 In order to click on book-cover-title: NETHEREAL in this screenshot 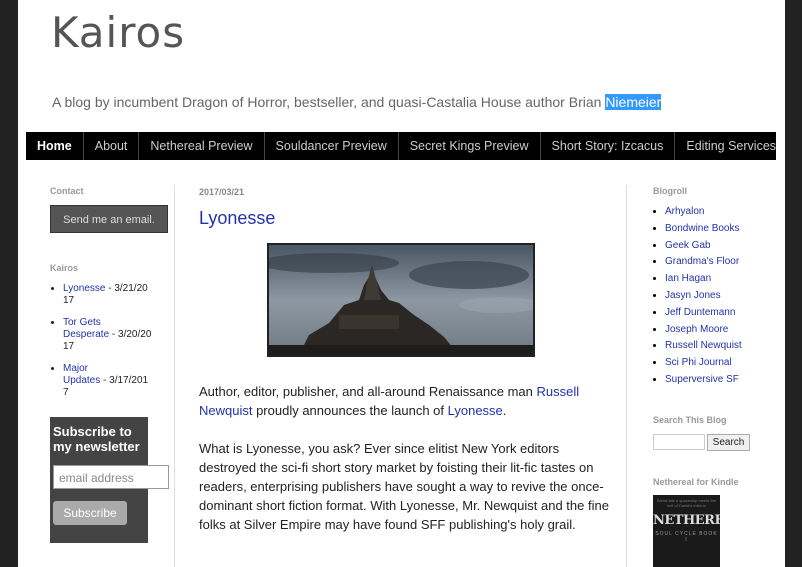, I will do `click(686, 520)`.